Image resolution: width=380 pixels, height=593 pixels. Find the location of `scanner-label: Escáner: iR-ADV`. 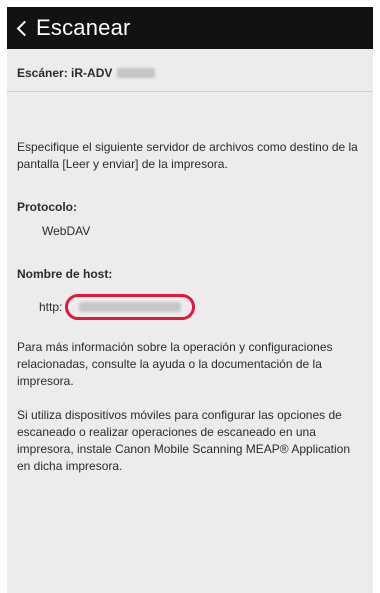

scanner-label: Escáner: iR-ADV is located at coordinates (65, 72).